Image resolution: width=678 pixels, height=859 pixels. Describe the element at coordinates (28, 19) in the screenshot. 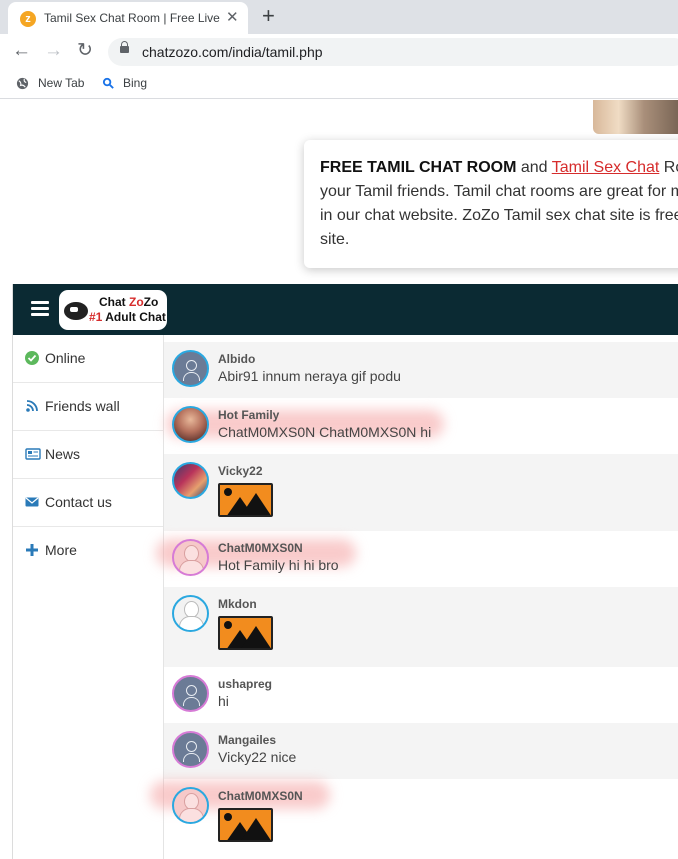

I see `chatzozo-favicon-icon: z` at that location.